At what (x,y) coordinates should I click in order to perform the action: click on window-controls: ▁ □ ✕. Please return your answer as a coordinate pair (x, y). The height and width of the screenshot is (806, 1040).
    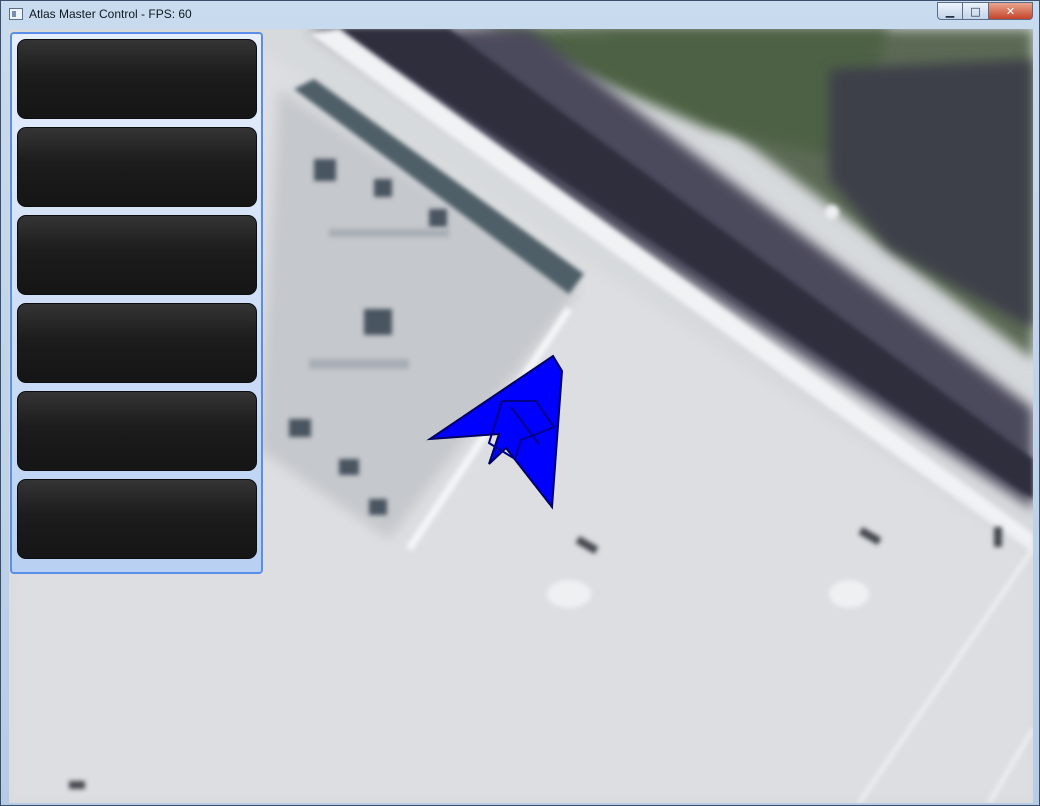
    Looking at the image, I should click on (985, 11).